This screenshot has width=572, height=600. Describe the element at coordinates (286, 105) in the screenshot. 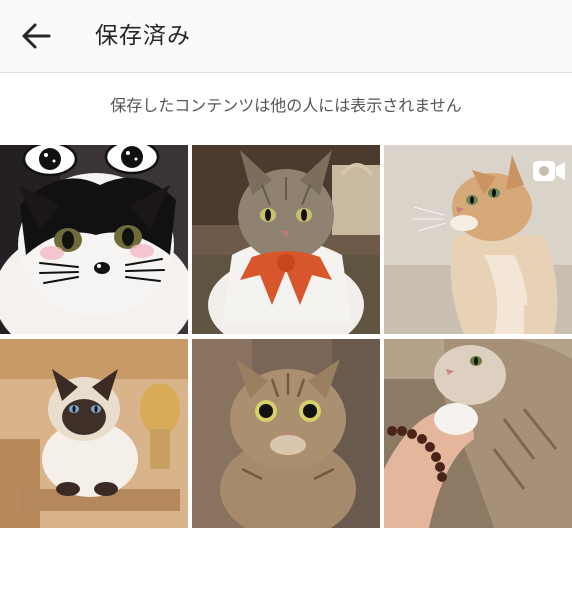

I see `privacy-notice: 保存したコンテンツは他の人には表示されません` at that location.